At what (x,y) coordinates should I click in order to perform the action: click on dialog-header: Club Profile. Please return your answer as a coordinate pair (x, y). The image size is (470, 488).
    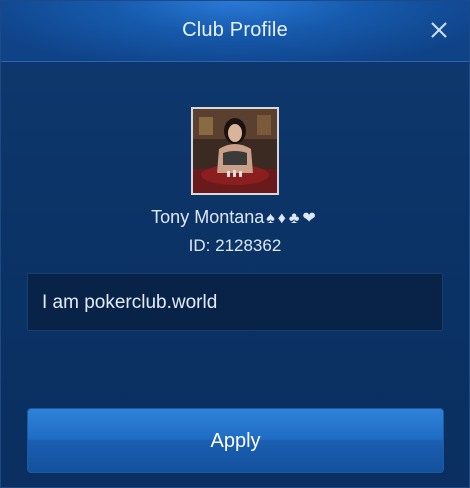
    Looking at the image, I should click on (235, 31).